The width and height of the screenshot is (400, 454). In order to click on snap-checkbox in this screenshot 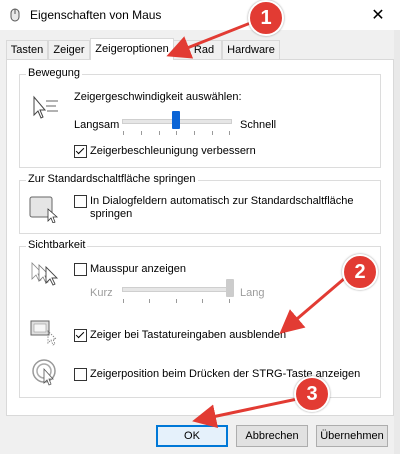, I will do `click(80, 201)`.